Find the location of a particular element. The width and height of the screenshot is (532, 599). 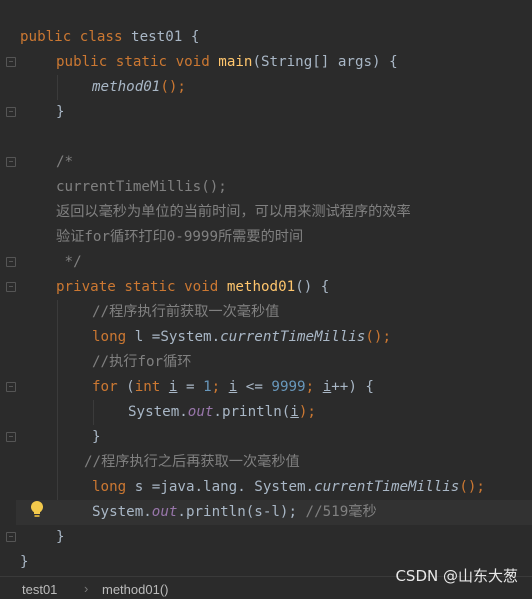

code-token: s =java.lang. System. is located at coordinates (224, 487).